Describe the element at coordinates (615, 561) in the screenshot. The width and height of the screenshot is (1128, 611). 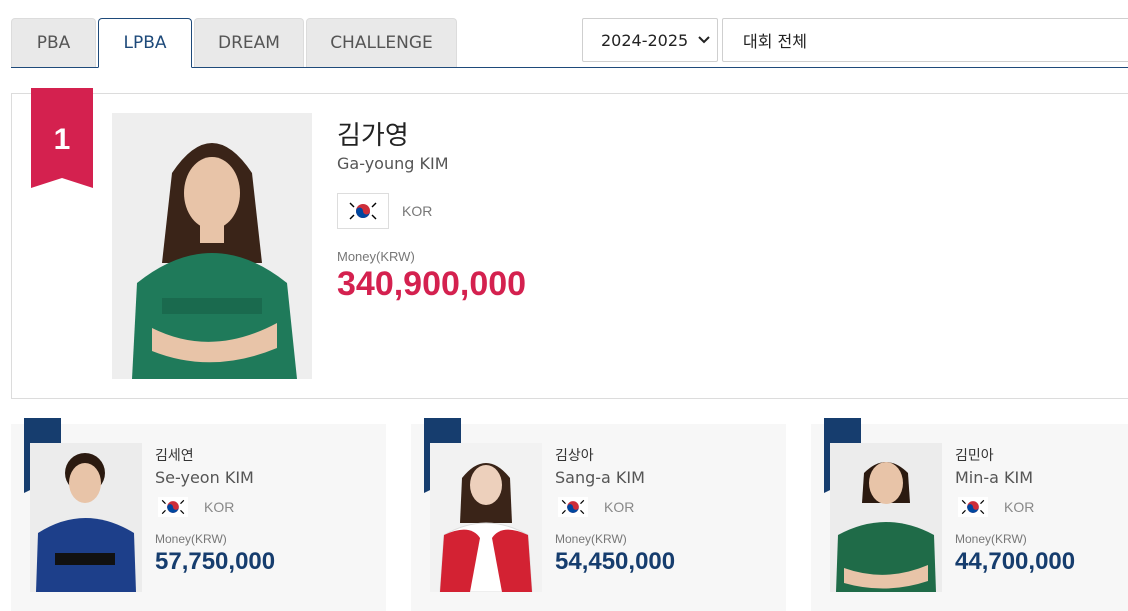
I see `prize-money: 54,450,000` at that location.